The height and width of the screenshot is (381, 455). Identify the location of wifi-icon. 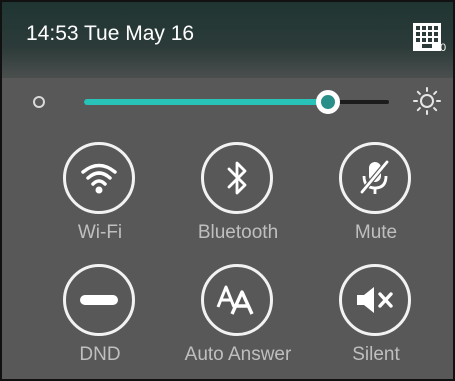
(99, 178).